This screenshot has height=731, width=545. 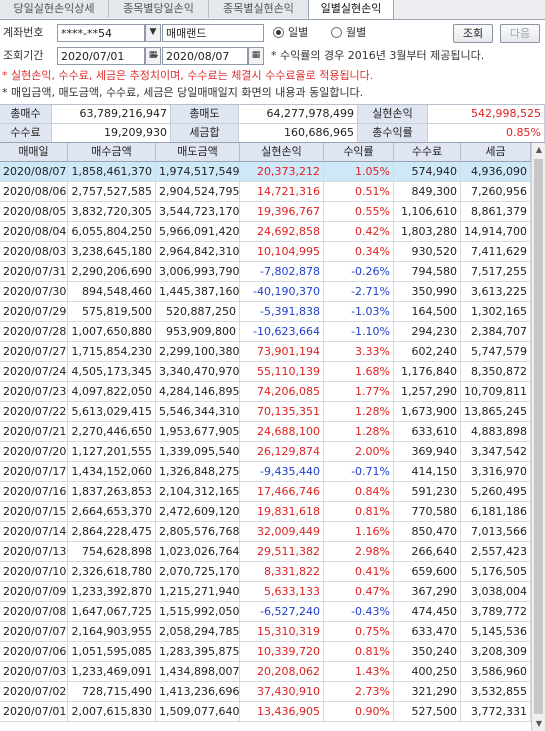 What do you see at coordinates (496, 571) in the screenshot?
I see `cell-tax: 5,176,505` at bounding box center [496, 571].